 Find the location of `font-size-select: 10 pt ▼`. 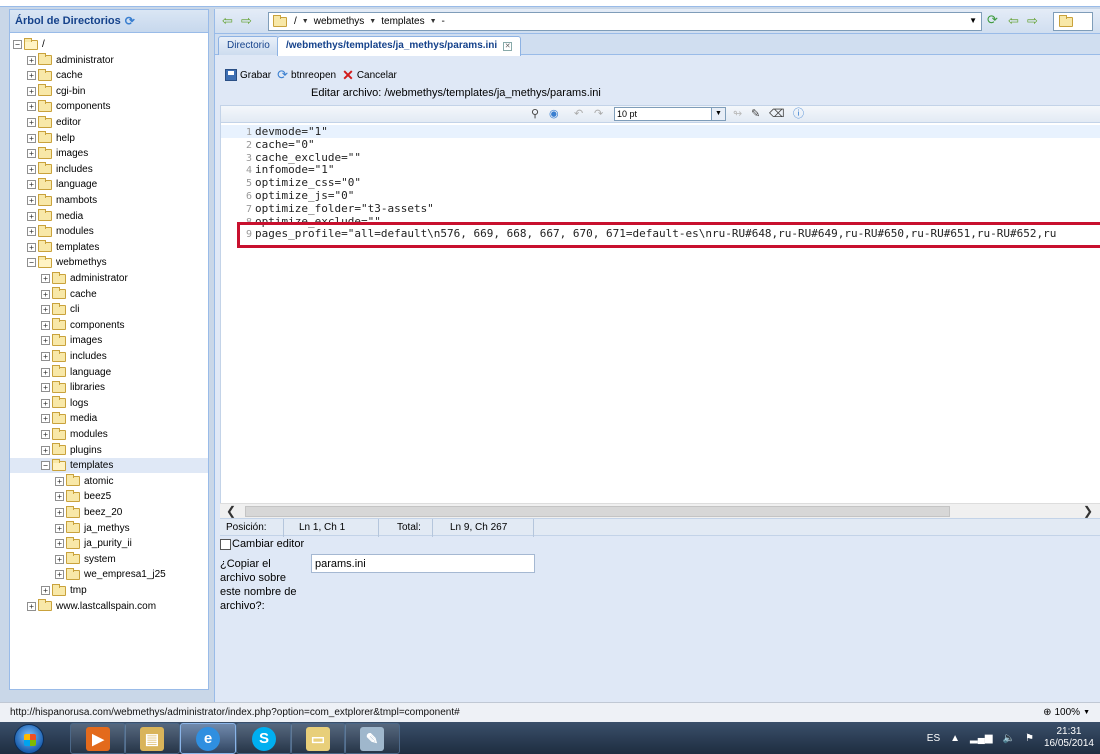

font-size-select: 10 pt ▼ is located at coordinates (670, 114).